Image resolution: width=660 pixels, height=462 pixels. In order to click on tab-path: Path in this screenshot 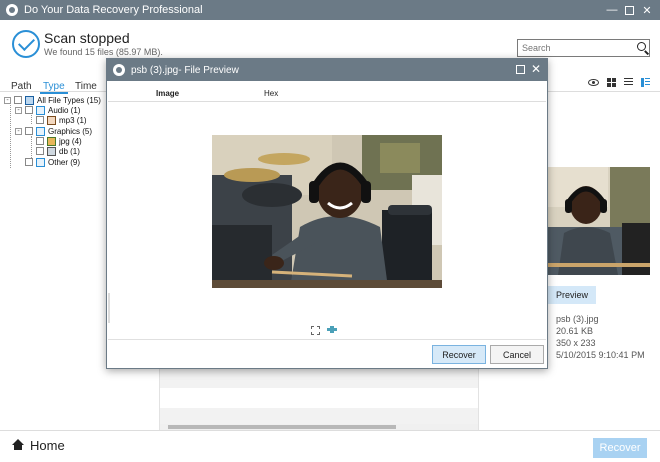, I will do `click(21, 86)`.